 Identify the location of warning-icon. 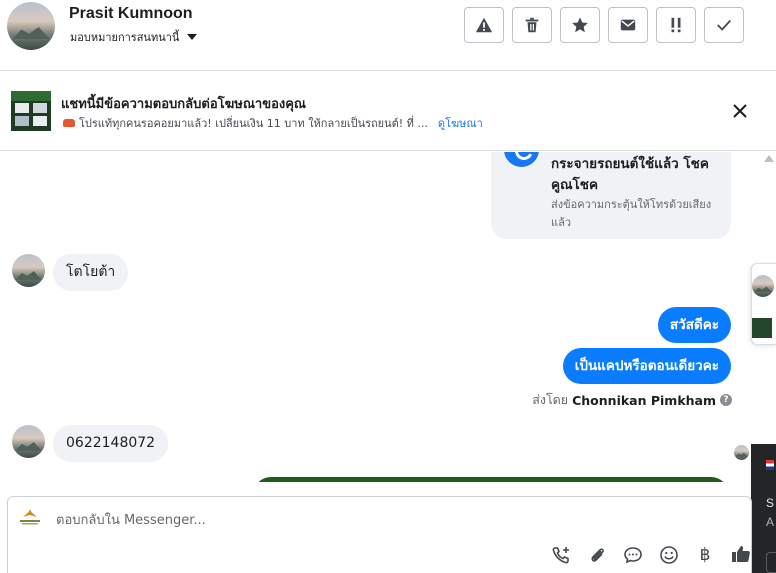
(484, 25).